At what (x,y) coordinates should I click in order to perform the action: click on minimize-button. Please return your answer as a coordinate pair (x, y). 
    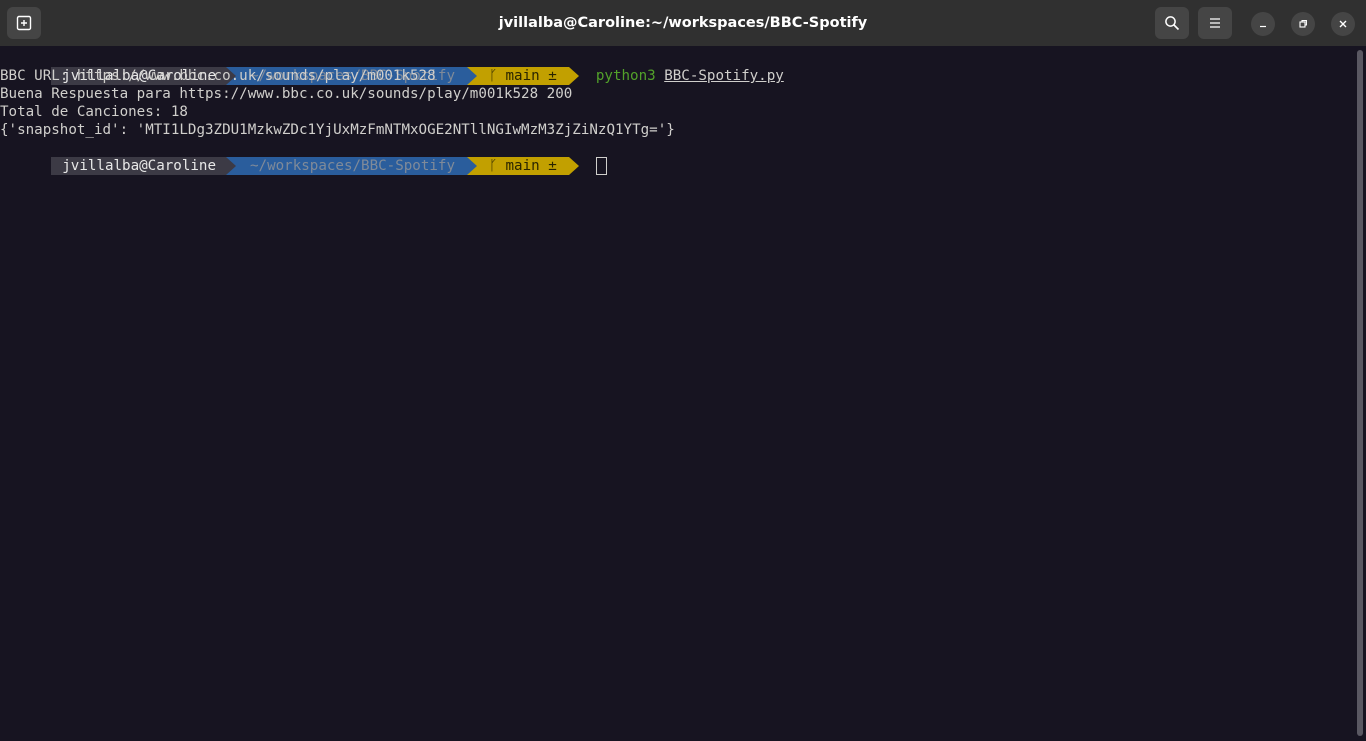
    Looking at the image, I should click on (1263, 24).